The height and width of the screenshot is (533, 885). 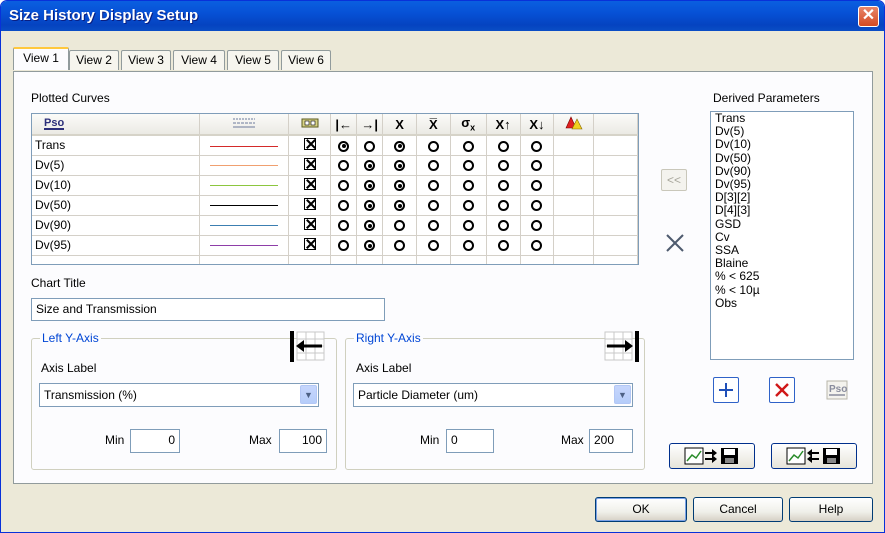 I want to click on list-item: Dv(10), so click(x=782, y=144).